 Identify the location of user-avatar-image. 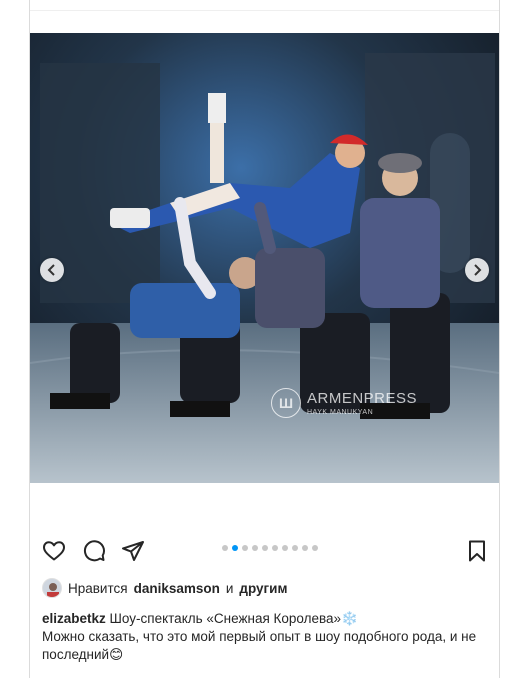
(52, 588).